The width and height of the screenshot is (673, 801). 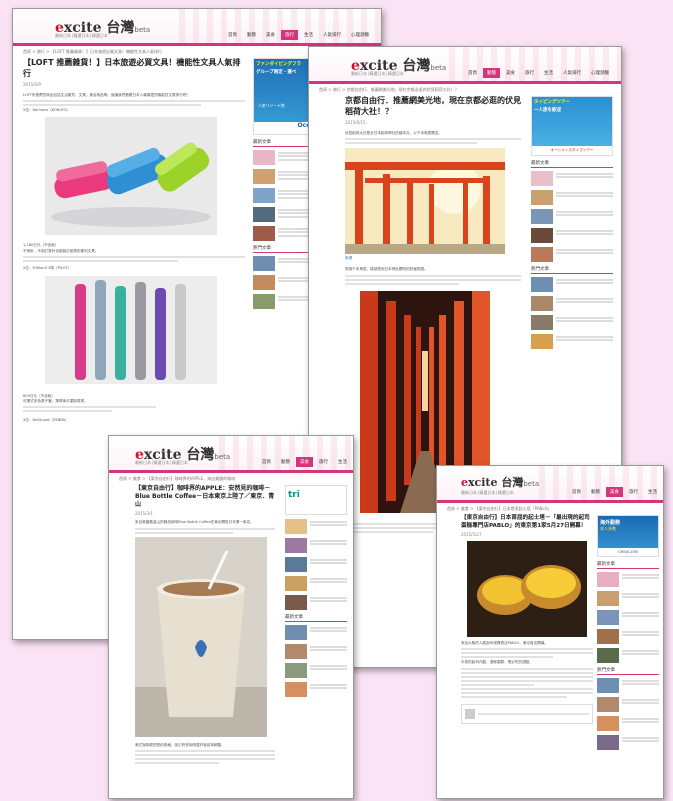 What do you see at coordinates (55, 400) in the screenshot?
I see `desc-2: 可擦式多色原子筆，擦掉後可重新書寫。` at bounding box center [55, 400].